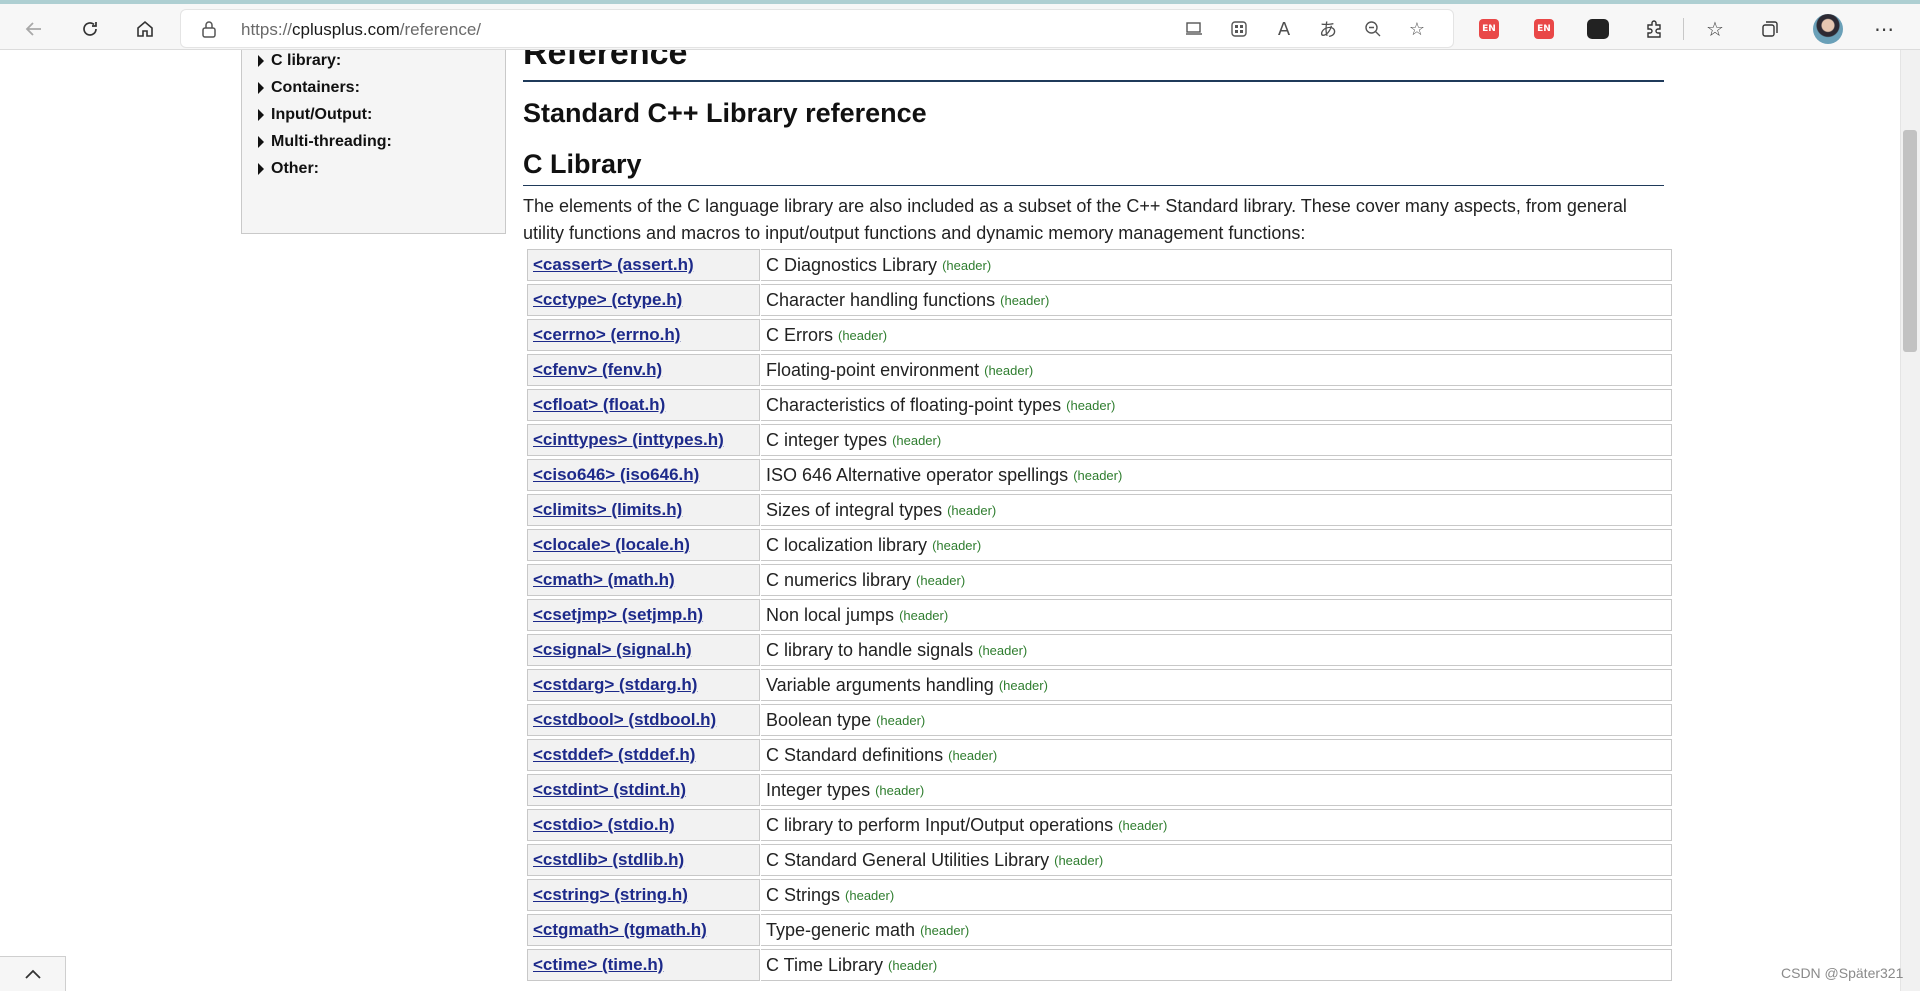  I want to click on sidebar-item-multi-threading: Multi-threading:, so click(325, 142).